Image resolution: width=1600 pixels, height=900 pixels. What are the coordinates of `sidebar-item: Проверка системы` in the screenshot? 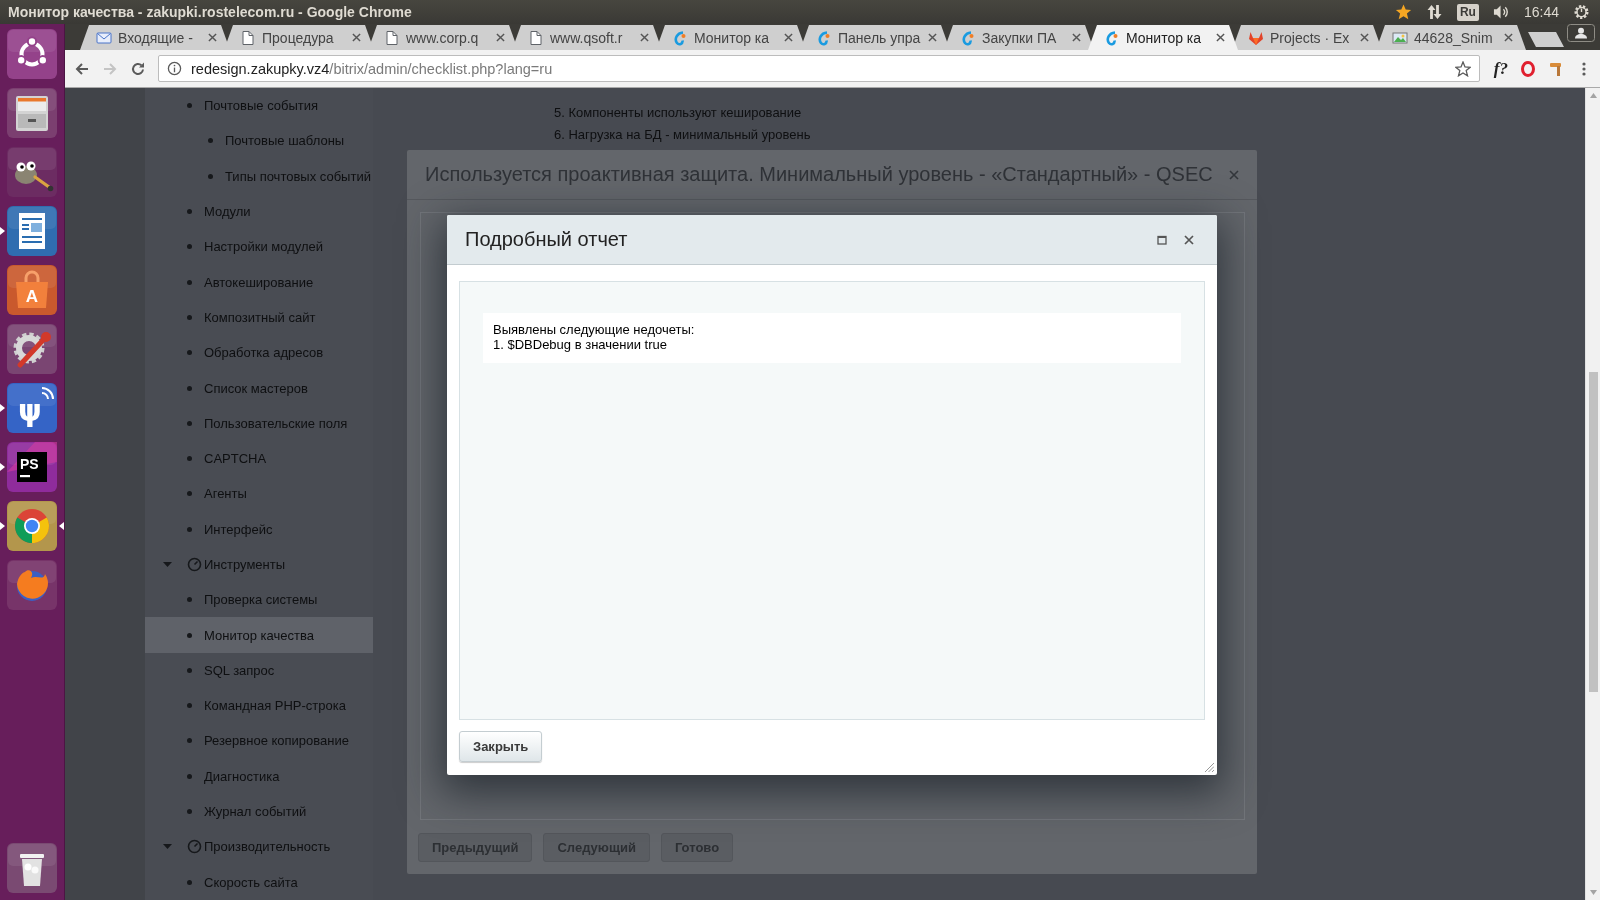 It's located at (259, 600).